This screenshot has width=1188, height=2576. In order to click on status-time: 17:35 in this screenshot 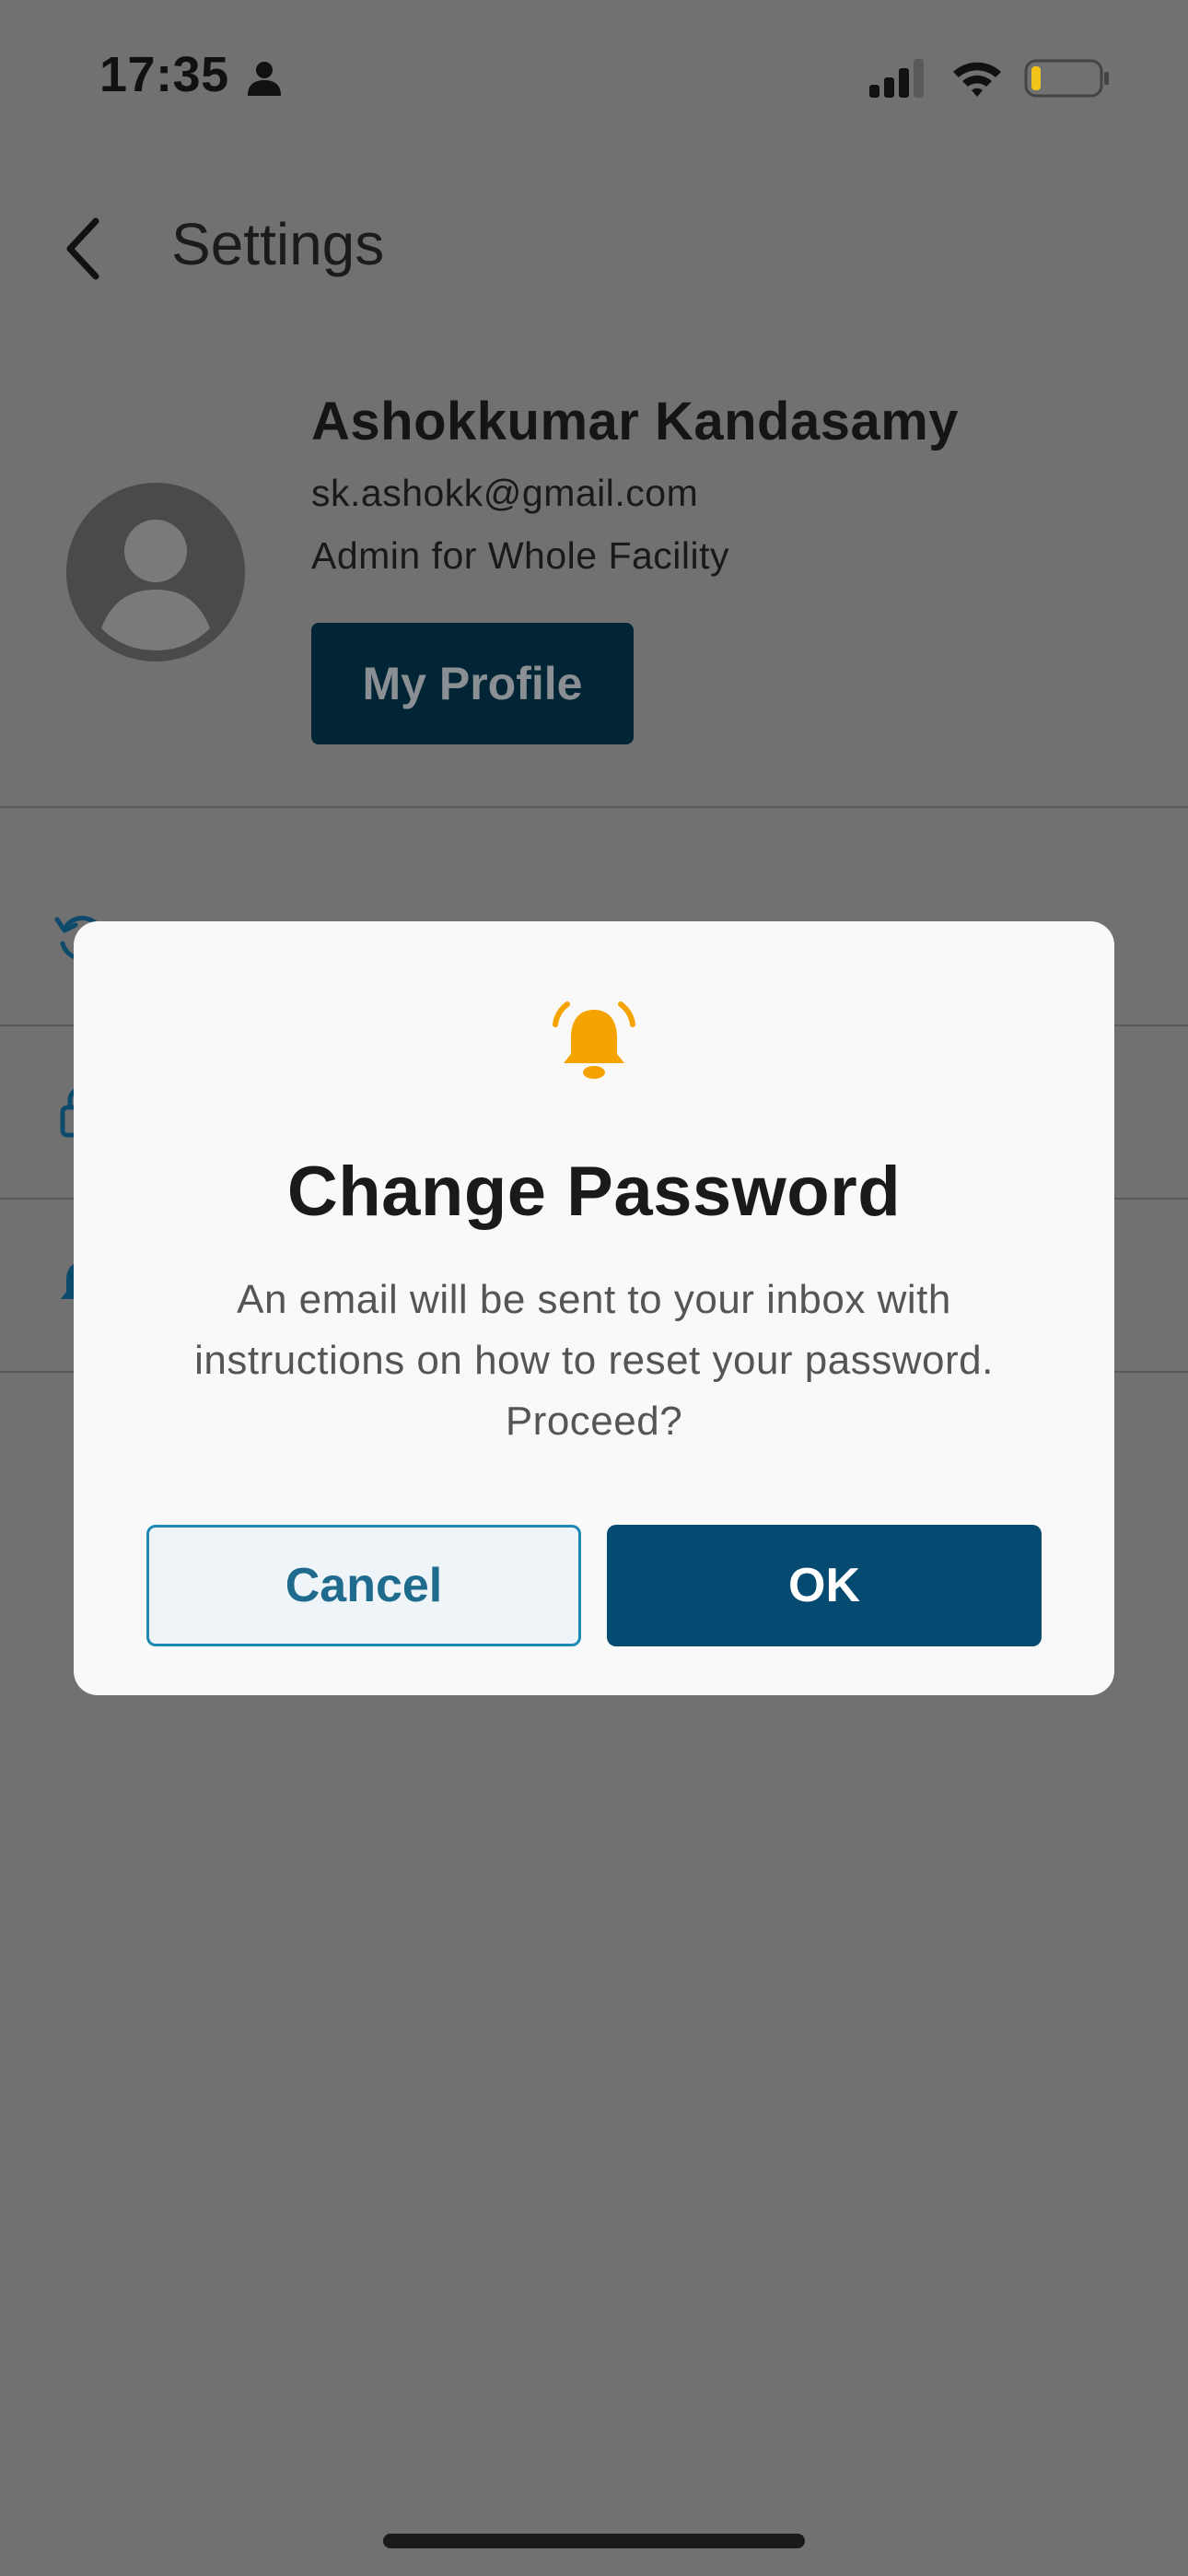, I will do `click(164, 74)`.